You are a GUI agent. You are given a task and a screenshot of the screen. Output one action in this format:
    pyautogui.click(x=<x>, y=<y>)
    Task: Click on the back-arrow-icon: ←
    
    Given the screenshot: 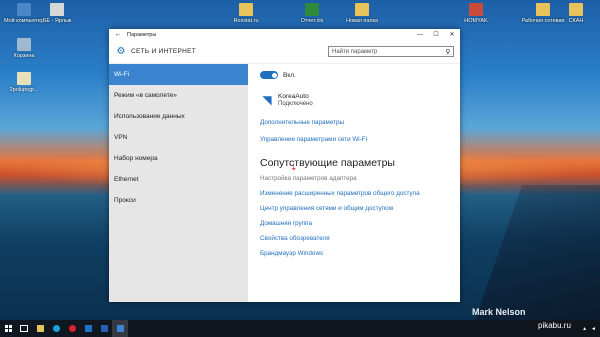 What is the action you would take?
    pyautogui.click(x=118, y=34)
    